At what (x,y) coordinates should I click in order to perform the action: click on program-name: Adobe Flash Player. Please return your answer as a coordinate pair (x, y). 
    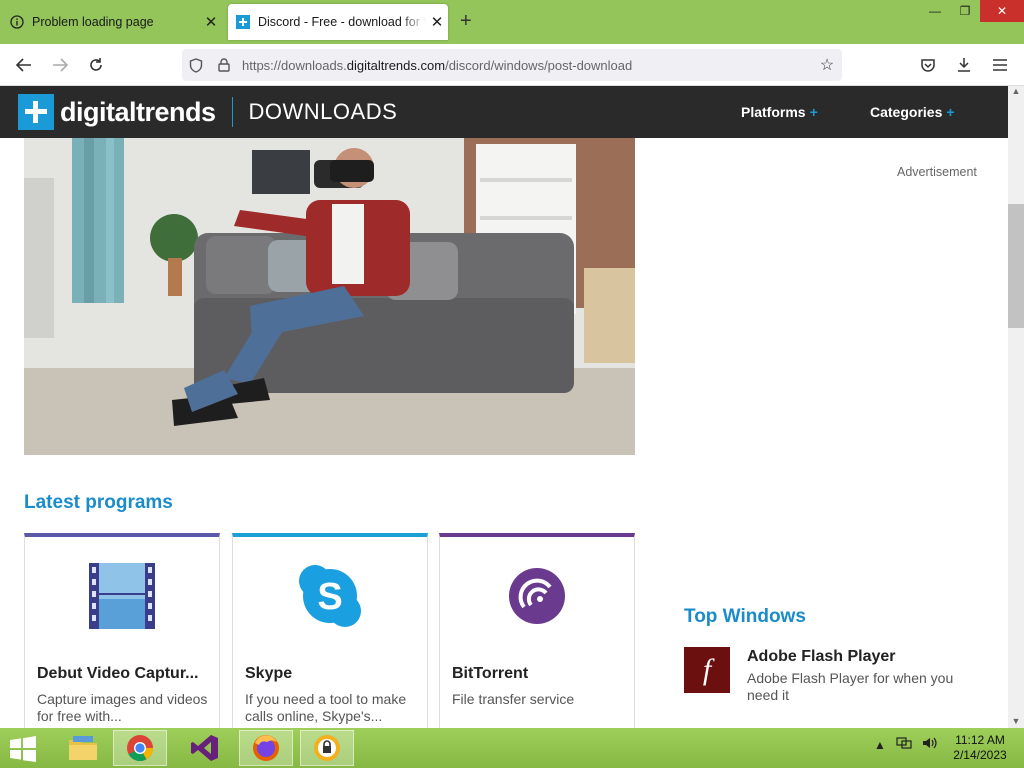
    Looking at the image, I should click on (821, 656).